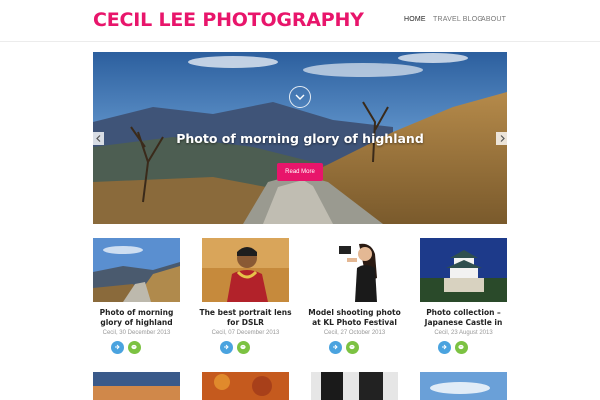 This screenshot has width=600, height=400. Describe the element at coordinates (463, 318) in the screenshot. I see `post-title: Photo collection – Japanese Castle in` at that location.